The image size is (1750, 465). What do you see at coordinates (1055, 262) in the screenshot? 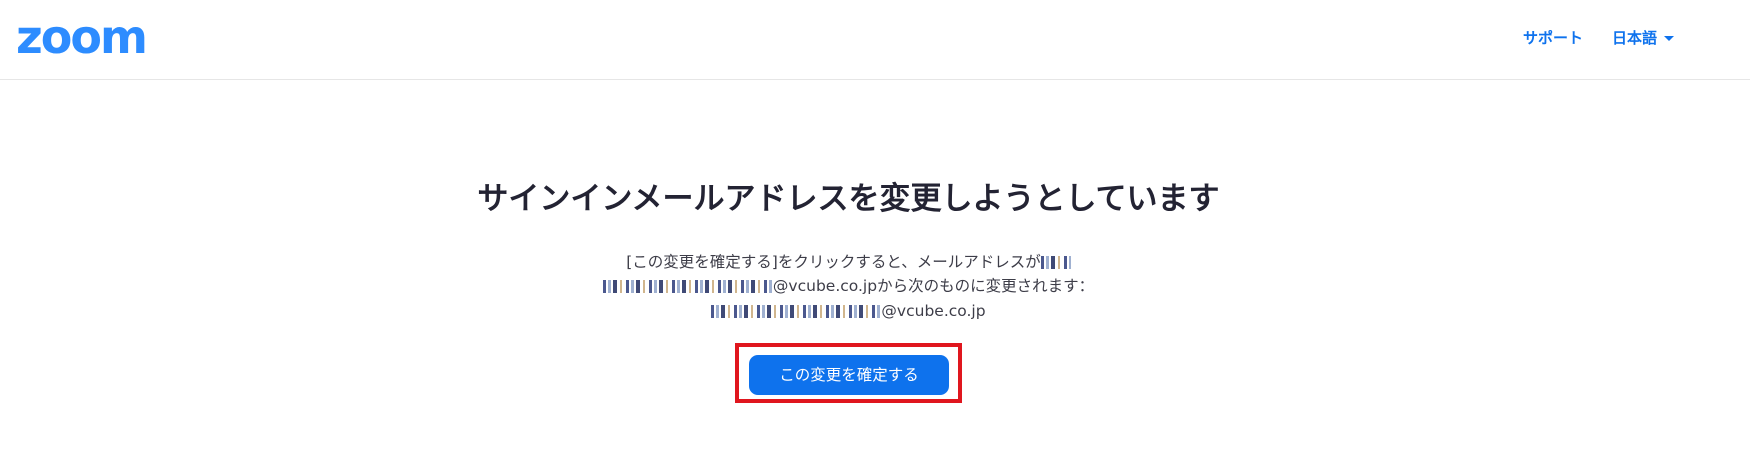
I see `redacted-text` at bounding box center [1055, 262].